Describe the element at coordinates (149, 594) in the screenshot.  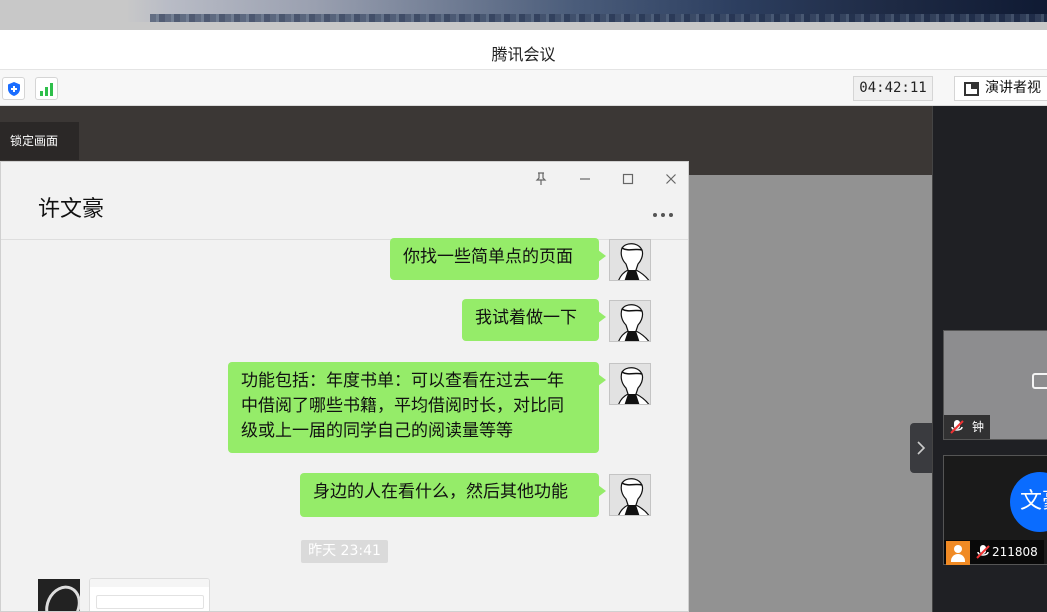
I see `image-message-thumbnail` at that location.